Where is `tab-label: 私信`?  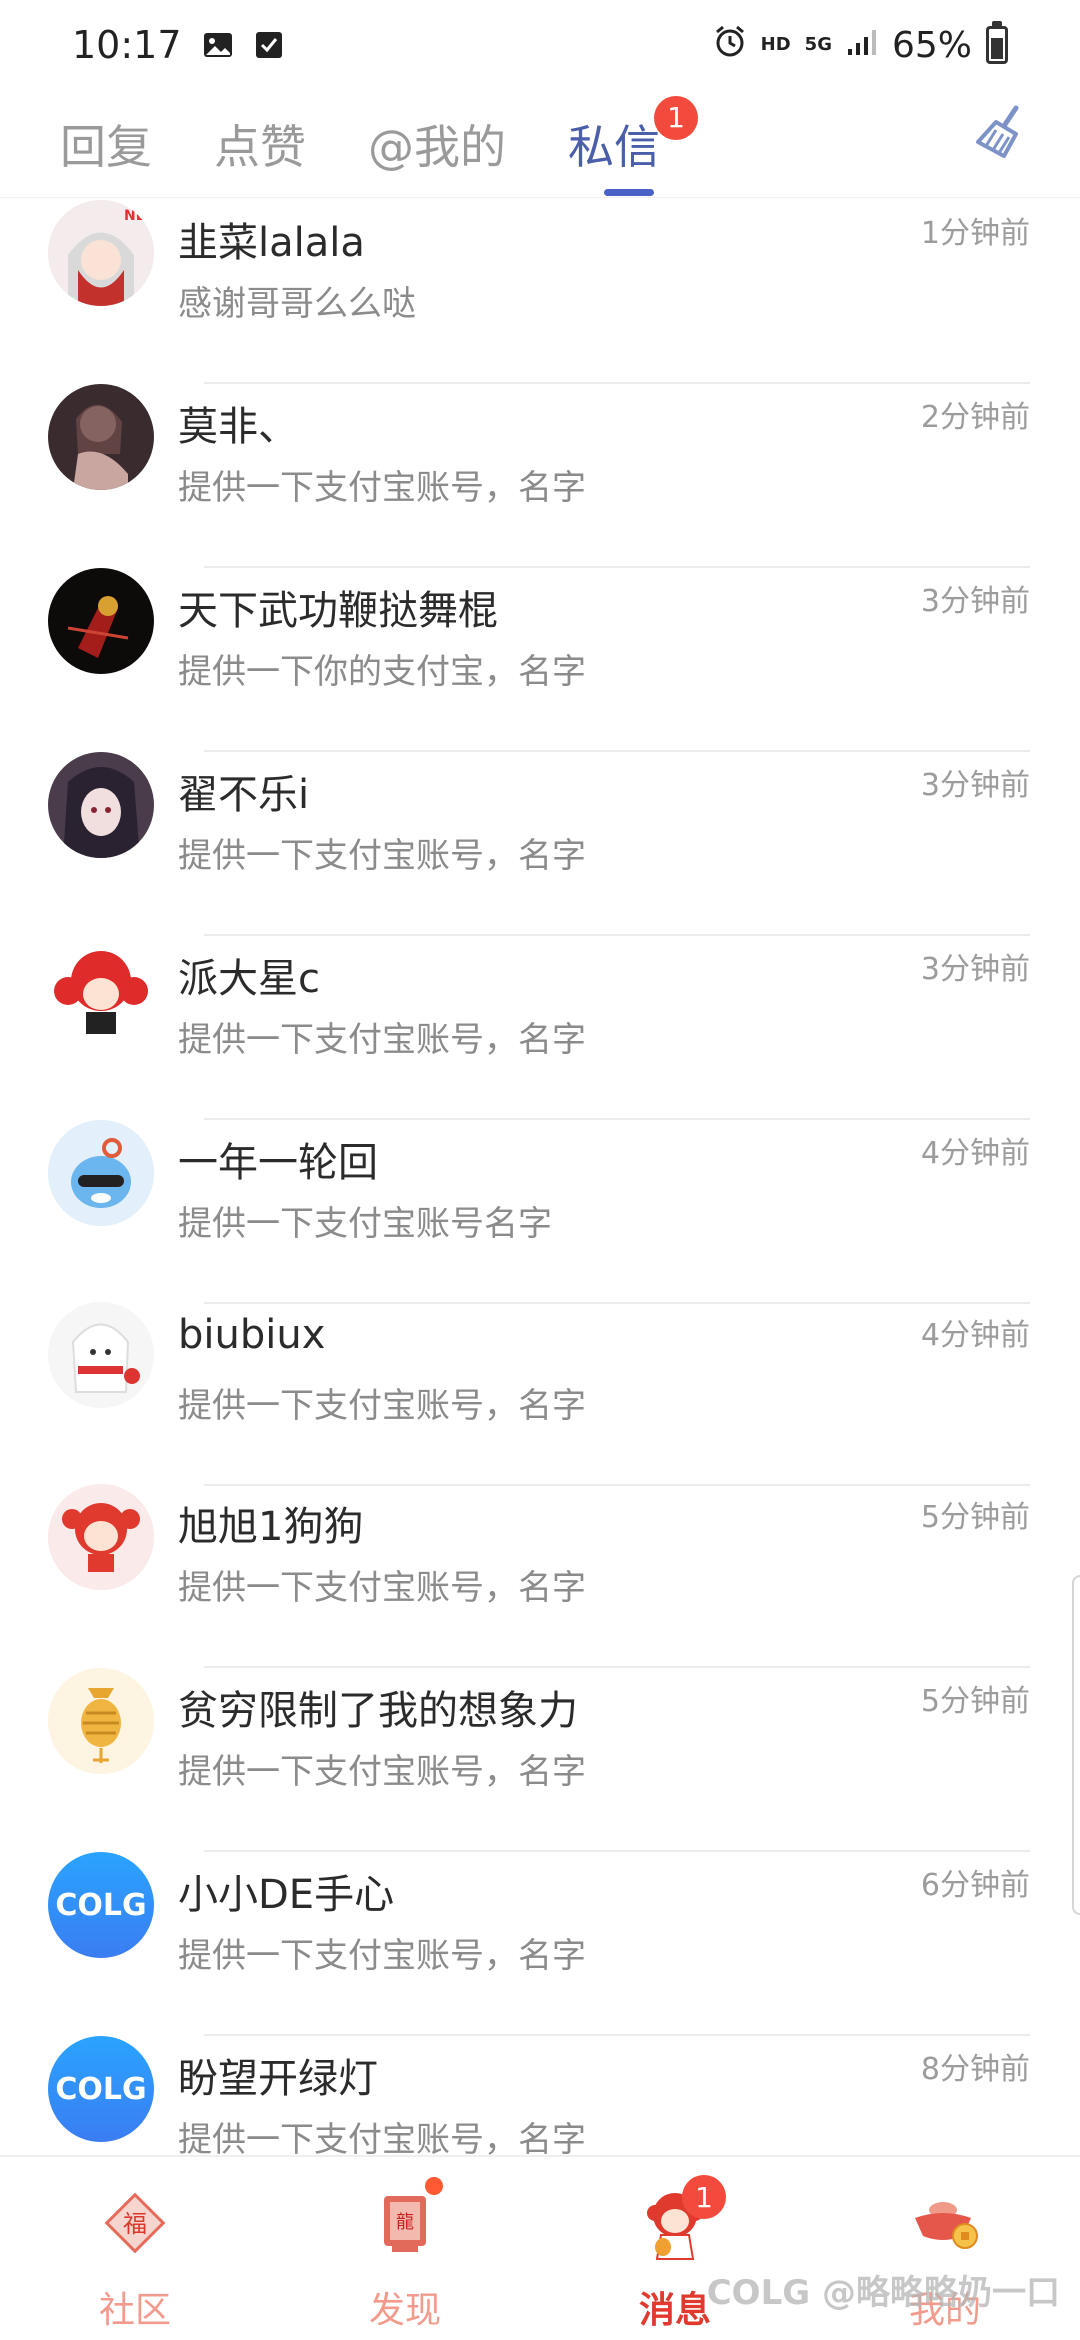 tab-label: 私信 is located at coordinates (614, 146).